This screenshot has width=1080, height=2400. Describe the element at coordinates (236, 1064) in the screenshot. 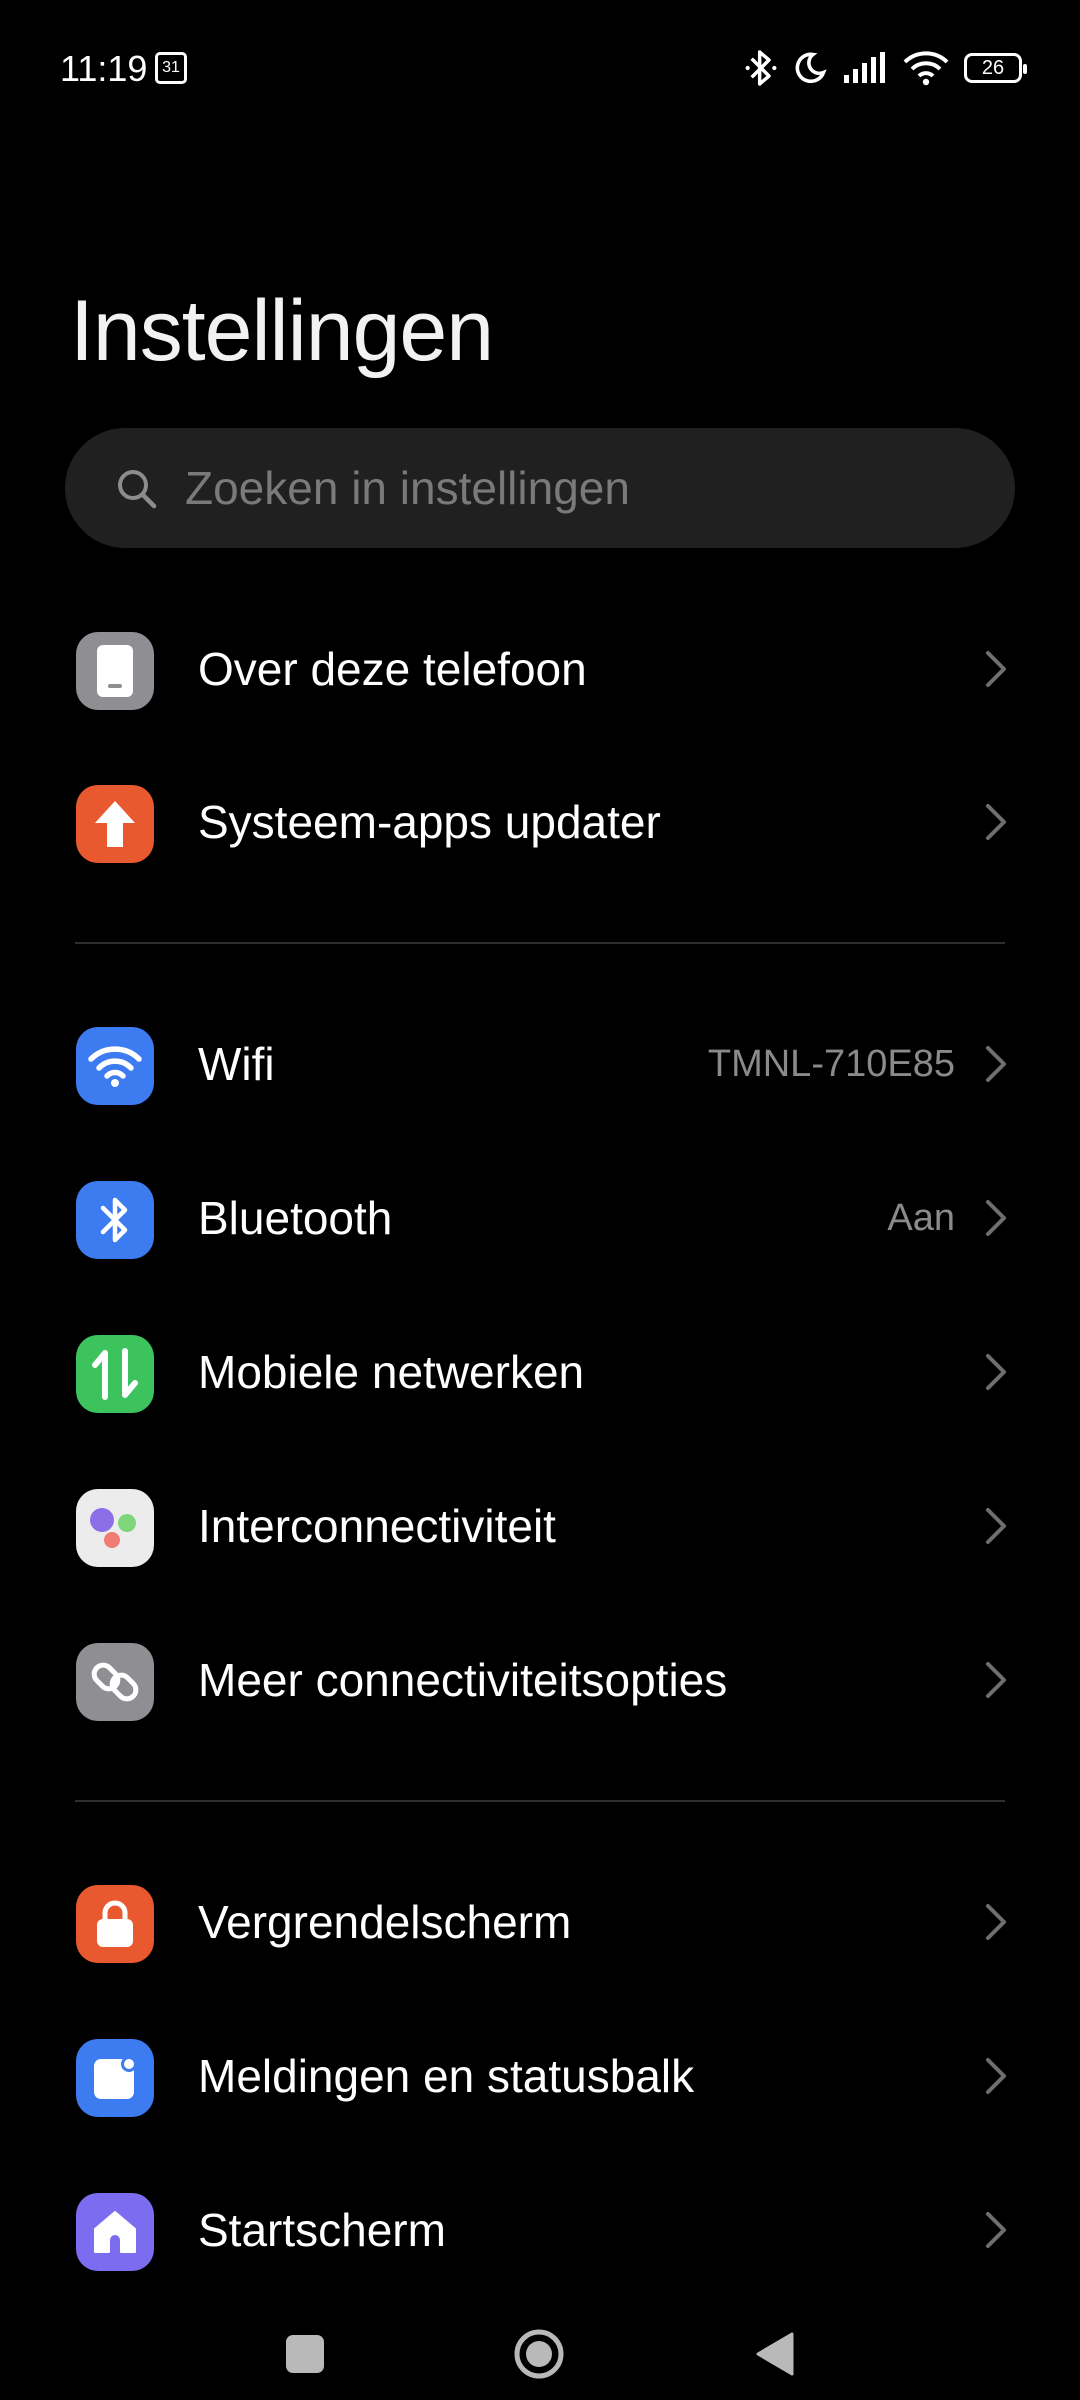

I see `item-label: Wifi` at that location.